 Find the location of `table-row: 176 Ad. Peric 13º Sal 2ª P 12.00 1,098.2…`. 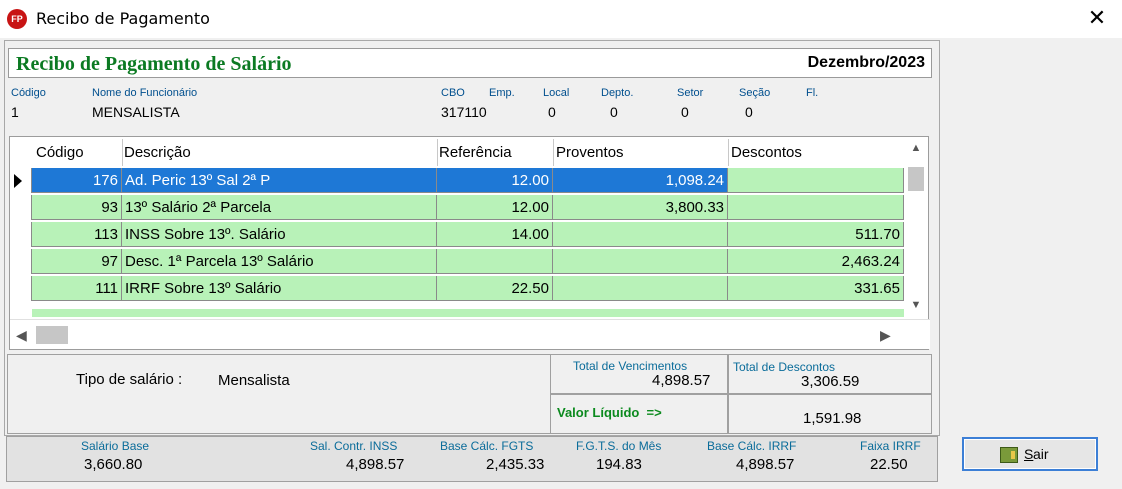

table-row: 176 Ad. Peric 13º Sal 2ª P 12.00 1,098.2… is located at coordinates (457, 180).